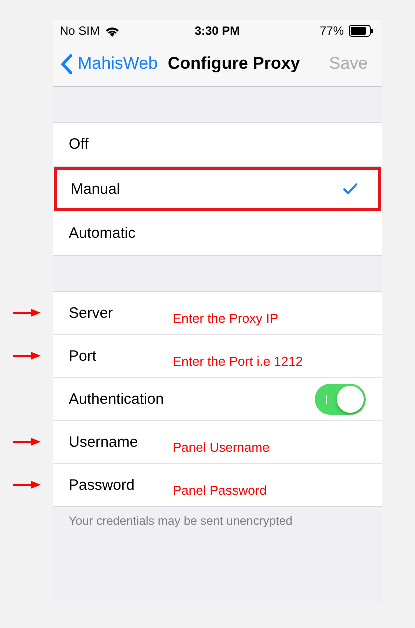 The width and height of the screenshot is (415, 628). Describe the element at coordinates (112, 31) in the screenshot. I see `wifi-icon` at that location.